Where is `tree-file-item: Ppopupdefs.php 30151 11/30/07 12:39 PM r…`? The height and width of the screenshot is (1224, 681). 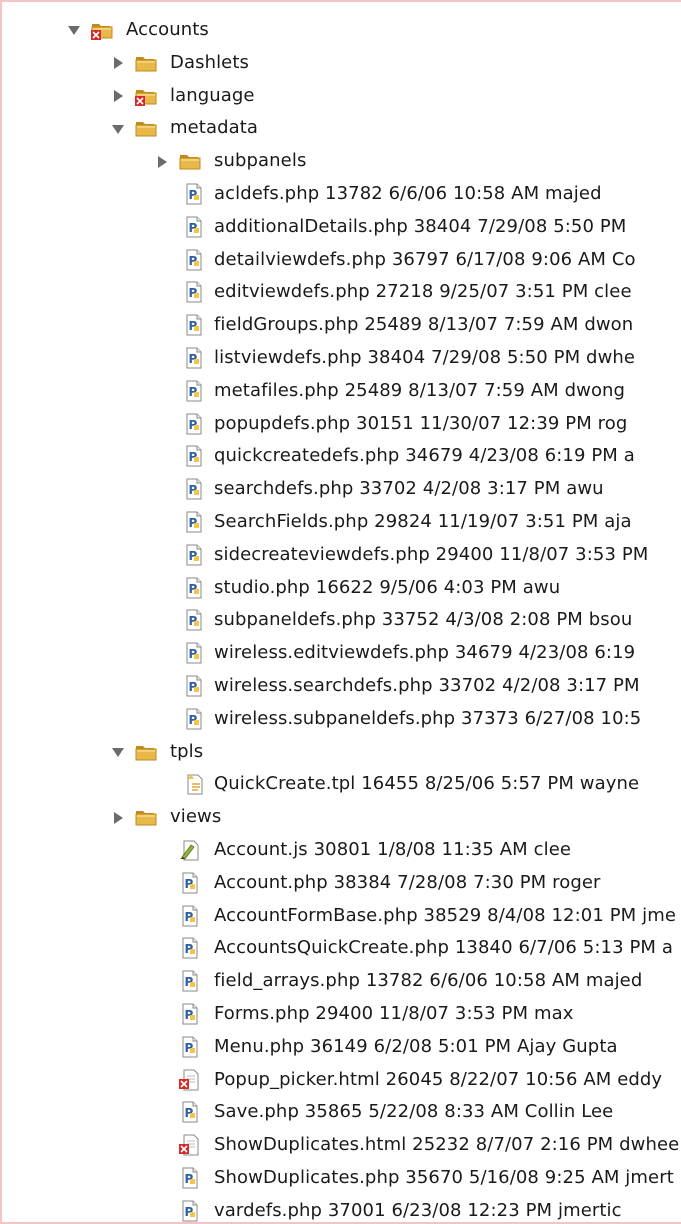 tree-file-item: Ppopupdefs.php 30151 11/30/07 12:39 PM r… is located at coordinates (341, 424).